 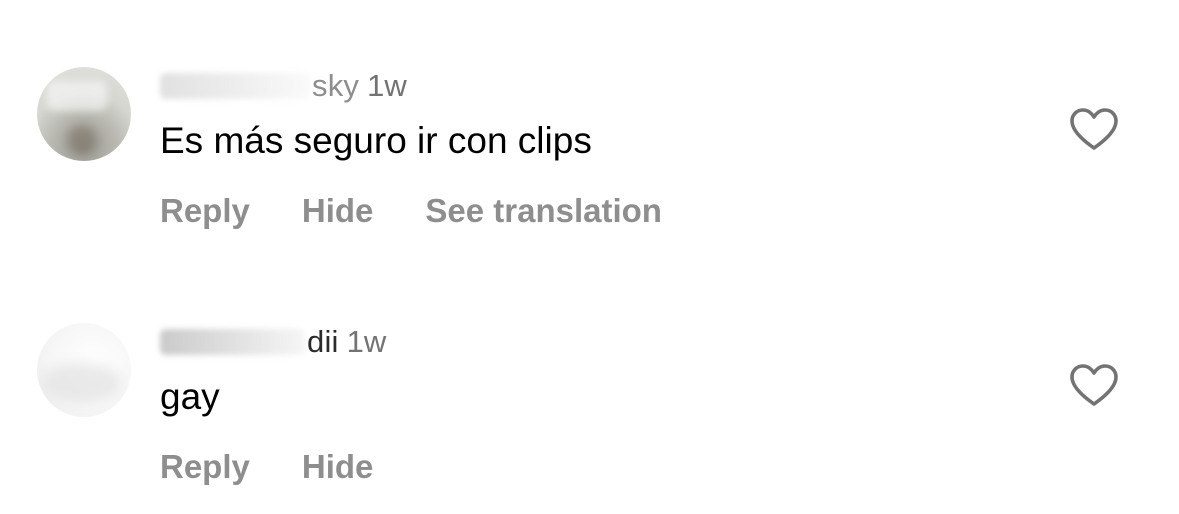 I want to click on username: dii, so click(x=249, y=342).